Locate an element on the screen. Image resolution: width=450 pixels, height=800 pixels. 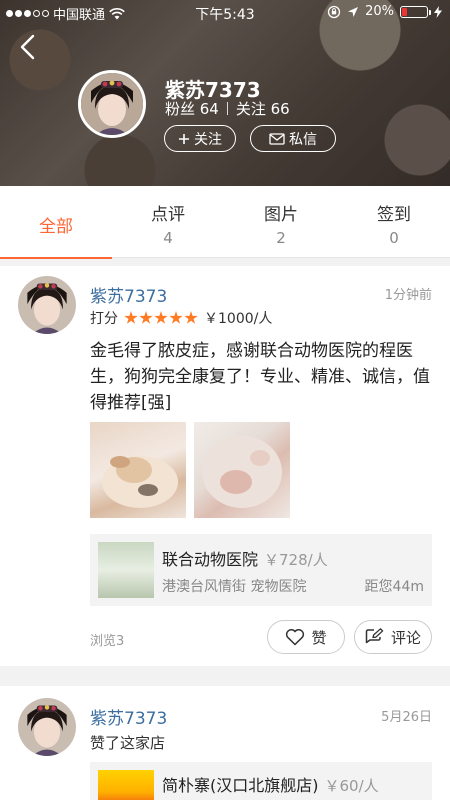
location-arrow-icon is located at coordinates (353, 11).